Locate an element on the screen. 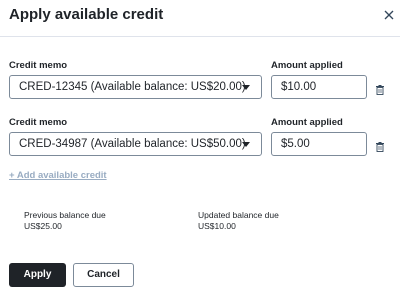 The image size is (400, 295). amount-applied-label-1: Amount applied is located at coordinates (307, 65).